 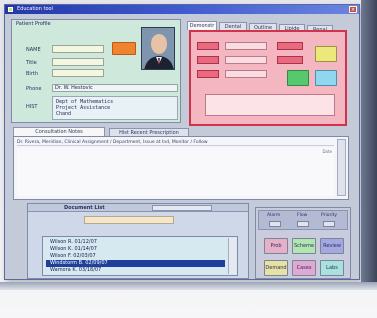 What do you see at coordinates (84, 208) in the screenshot?
I see `document-list-title: Document List` at bounding box center [84, 208].